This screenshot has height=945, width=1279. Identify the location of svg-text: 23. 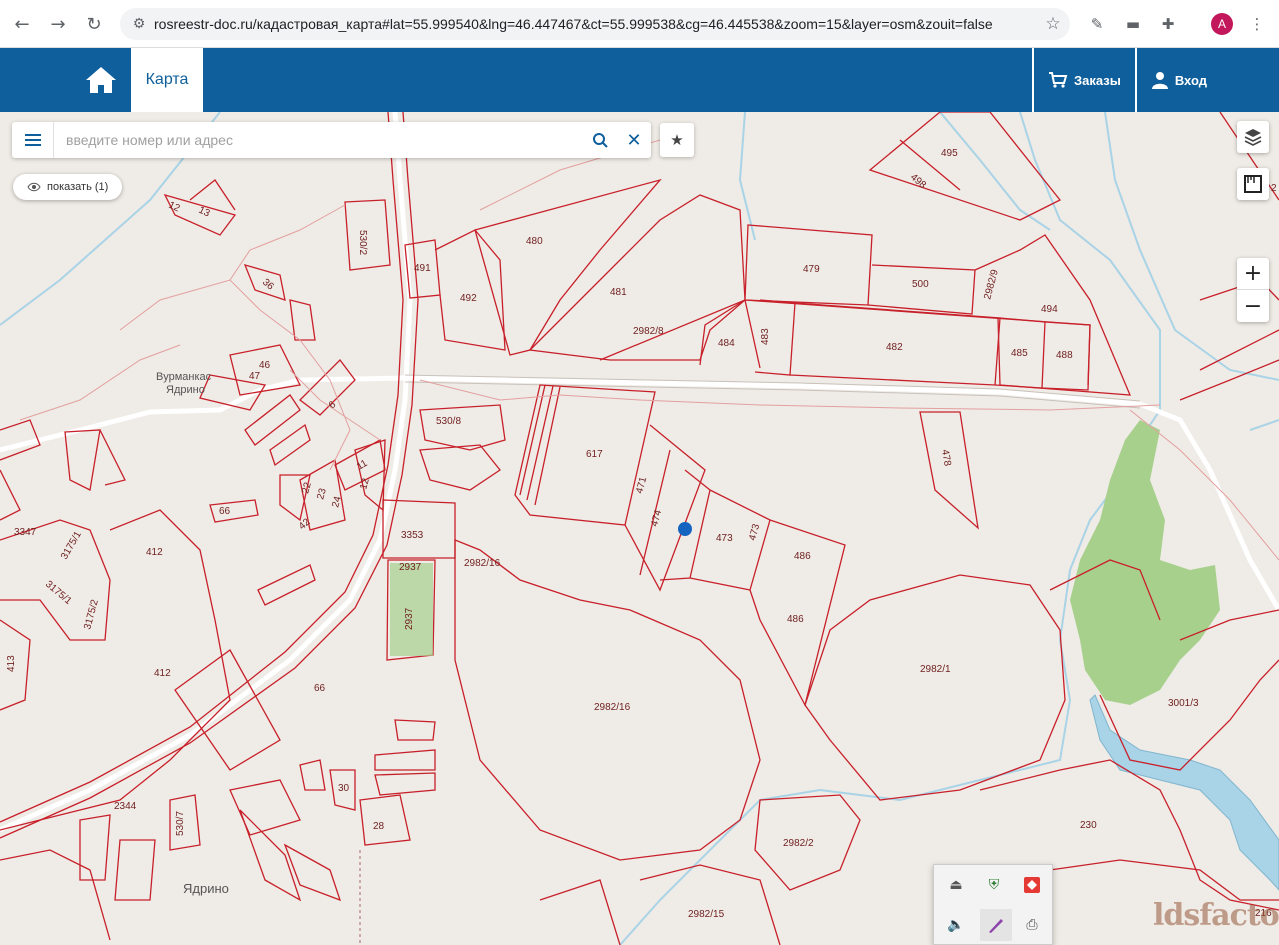
(322, 494).